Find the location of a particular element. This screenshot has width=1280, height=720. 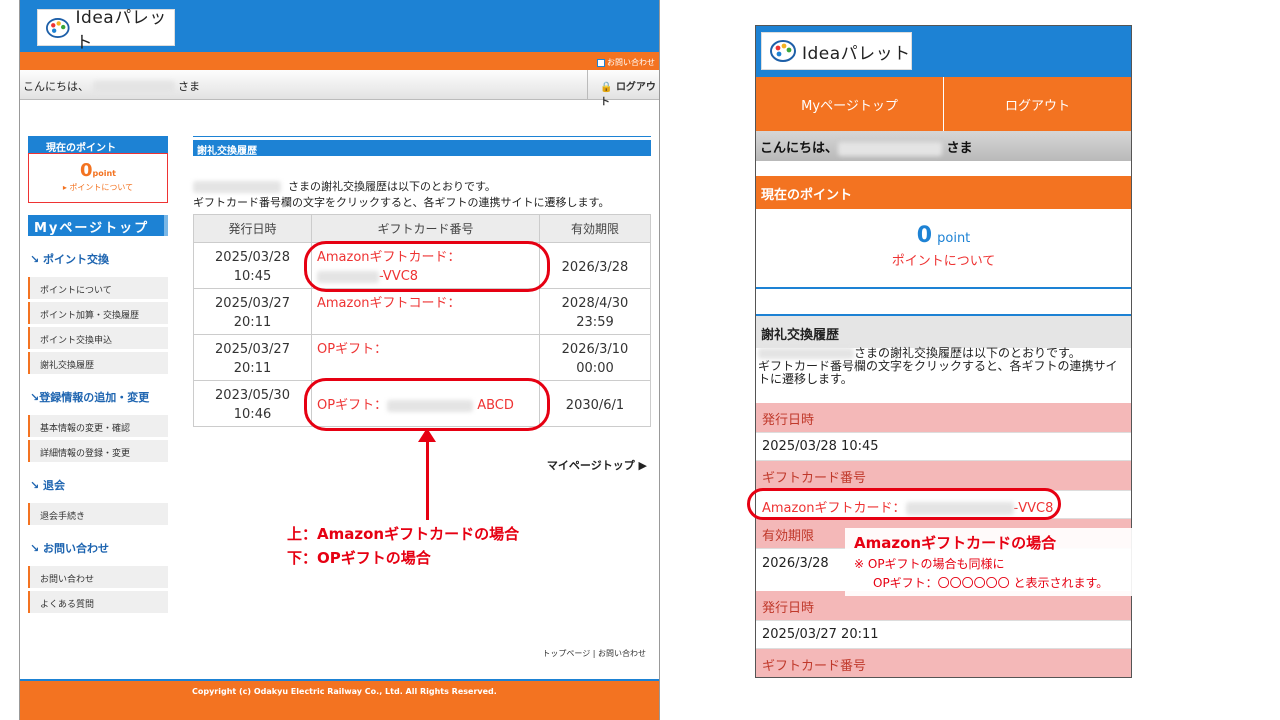

sidebar-mypage-top: Myページトップ is located at coordinates (98, 225).